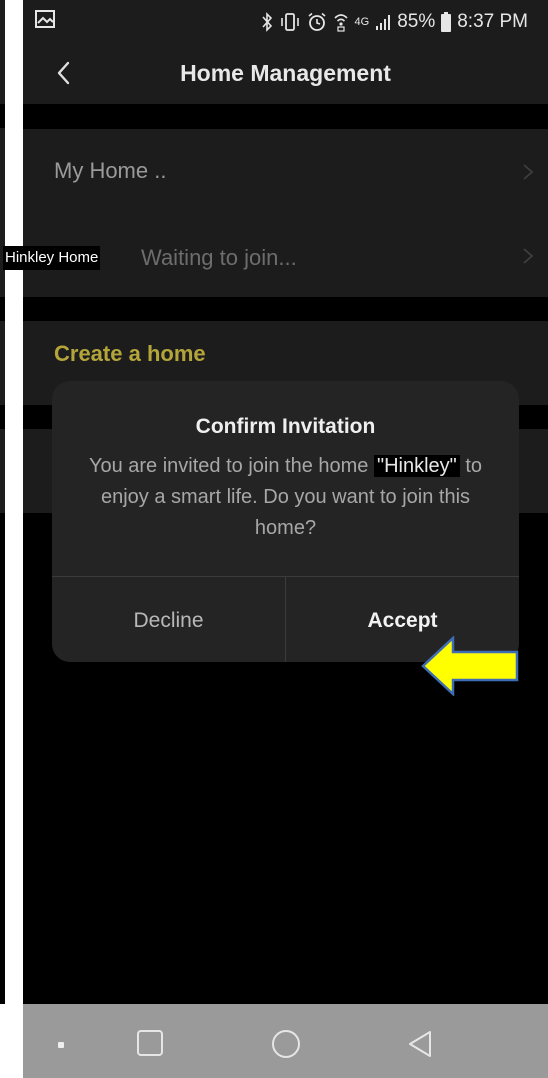  What do you see at coordinates (150, 1043) in the screenshot?
I see `recents-button` at bounding box center [150, 1043].